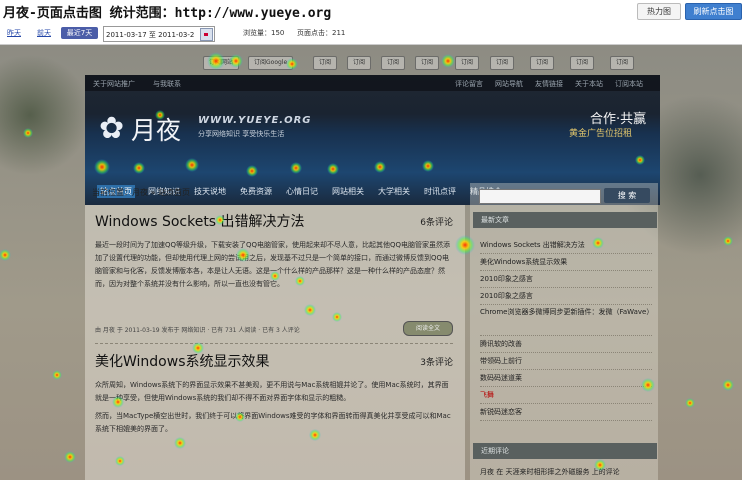 This screenshot has height=480, width=742. I want to click on calendar-icon, so click(206, 34).